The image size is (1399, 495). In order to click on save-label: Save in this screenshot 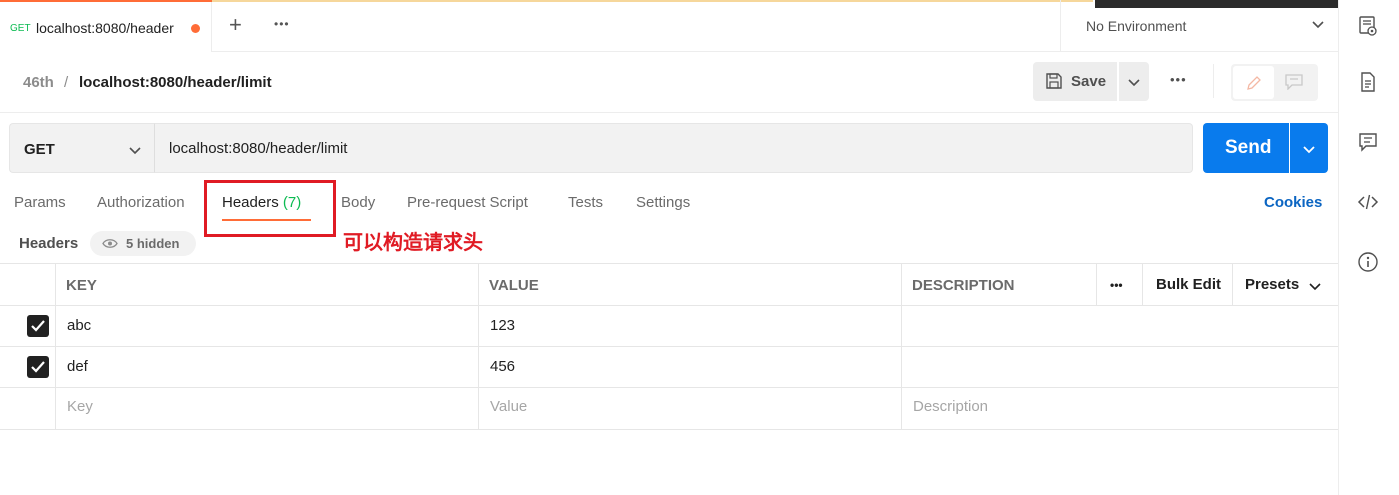, I will do `click(1089, 81)`.